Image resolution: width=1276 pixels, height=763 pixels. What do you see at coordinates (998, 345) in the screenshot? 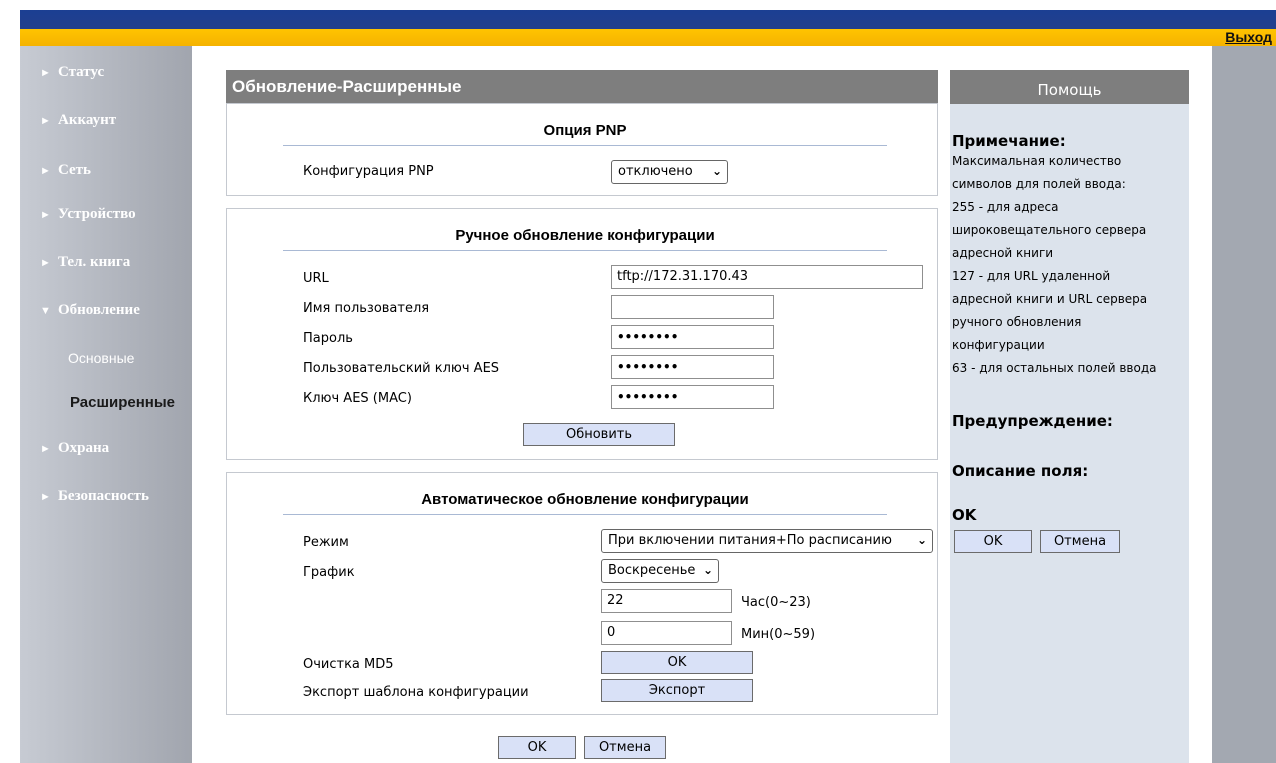
I see `help-note-line: конфигурации` at bounding box center [998, 345].